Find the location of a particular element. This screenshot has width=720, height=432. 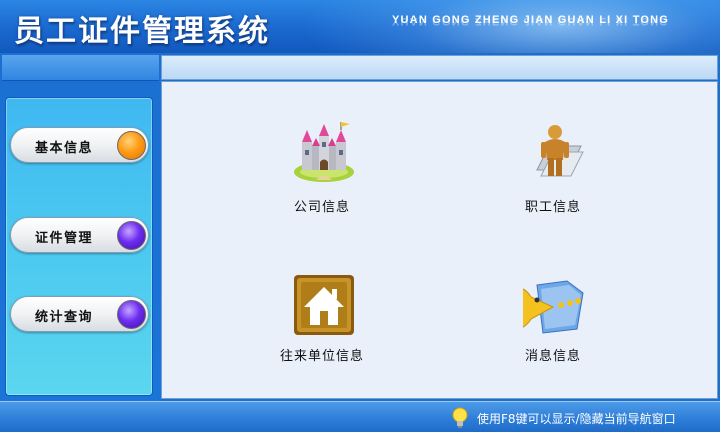

status-hint-text: 使用F8键可以显示/隐藏当前导航窗口 is located at coordinates (576, 419).